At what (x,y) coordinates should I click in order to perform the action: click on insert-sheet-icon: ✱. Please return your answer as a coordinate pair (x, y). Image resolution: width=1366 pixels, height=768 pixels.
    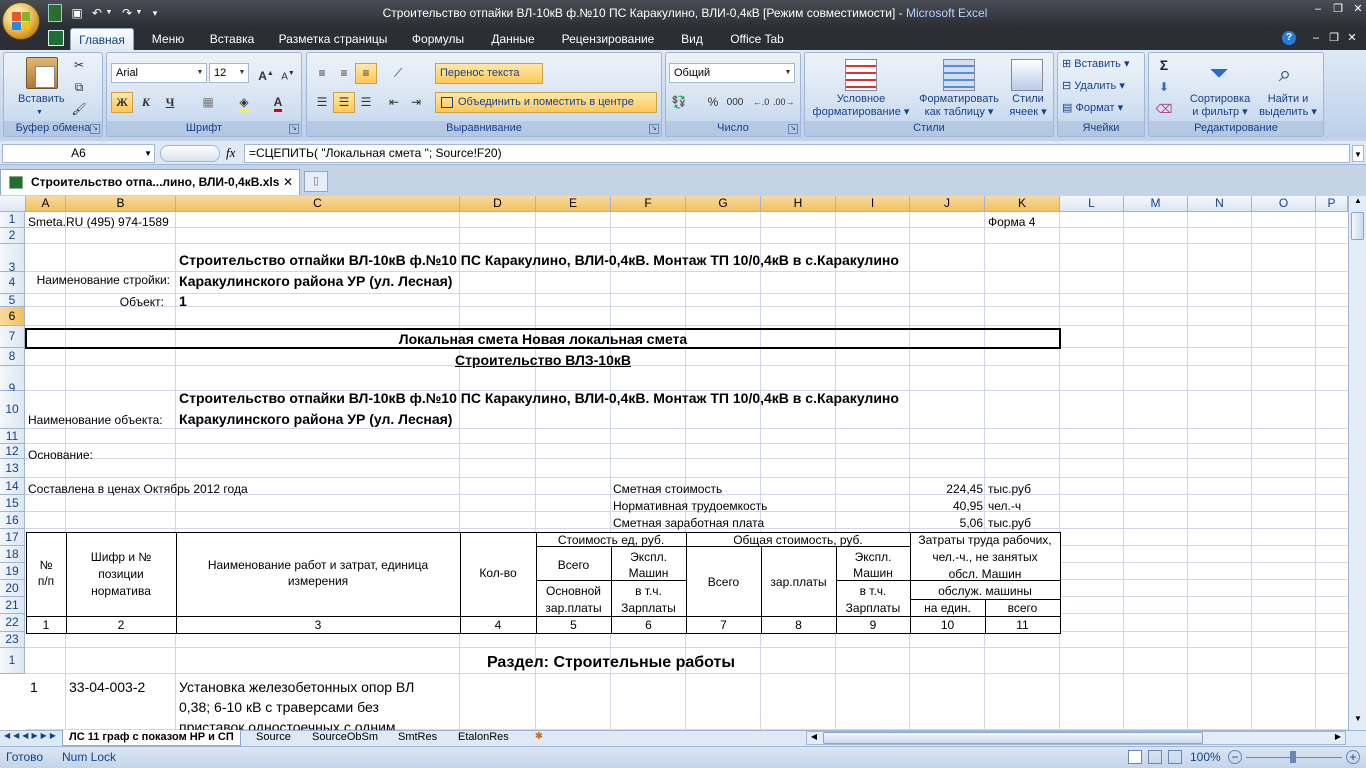
    Looking at the image, I should click on (539, 738).